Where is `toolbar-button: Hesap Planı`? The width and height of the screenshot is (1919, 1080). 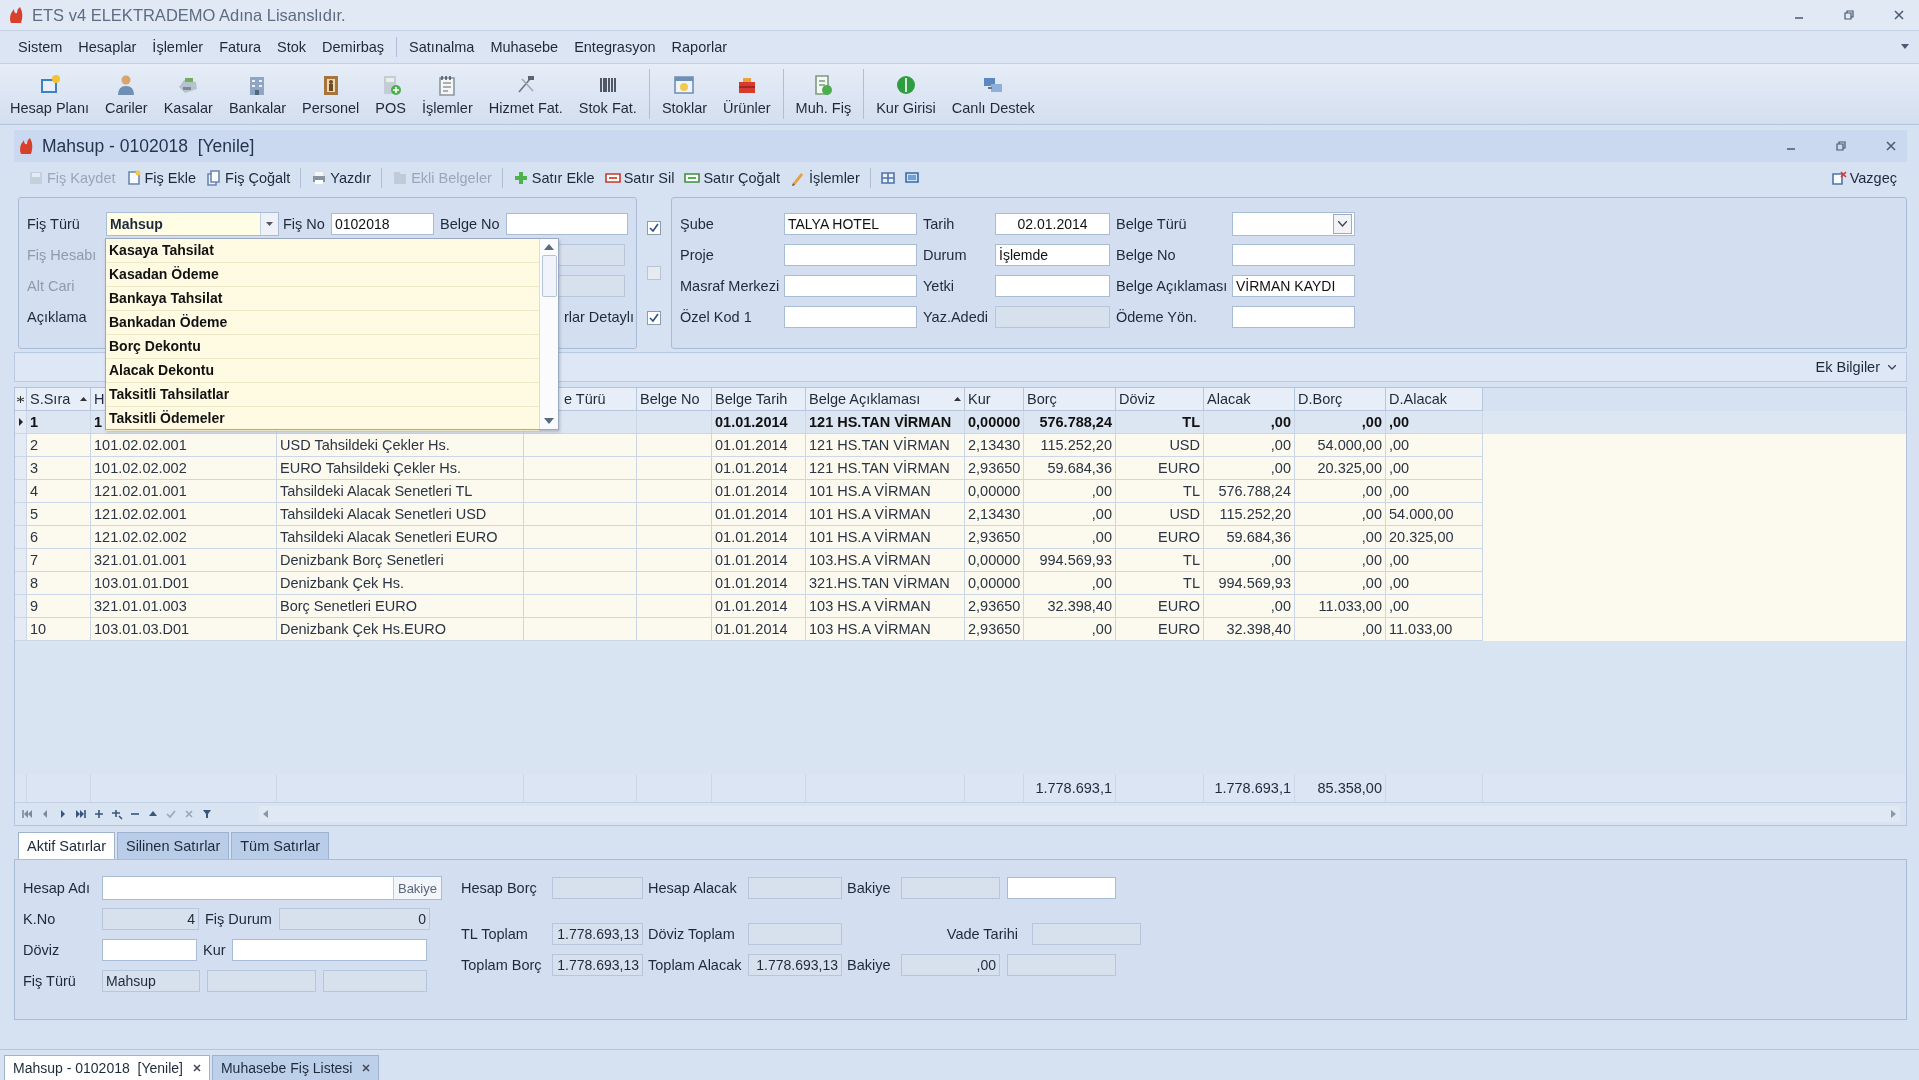 toolbar-button: Hesap Planı is located at coordinates (49, 94).